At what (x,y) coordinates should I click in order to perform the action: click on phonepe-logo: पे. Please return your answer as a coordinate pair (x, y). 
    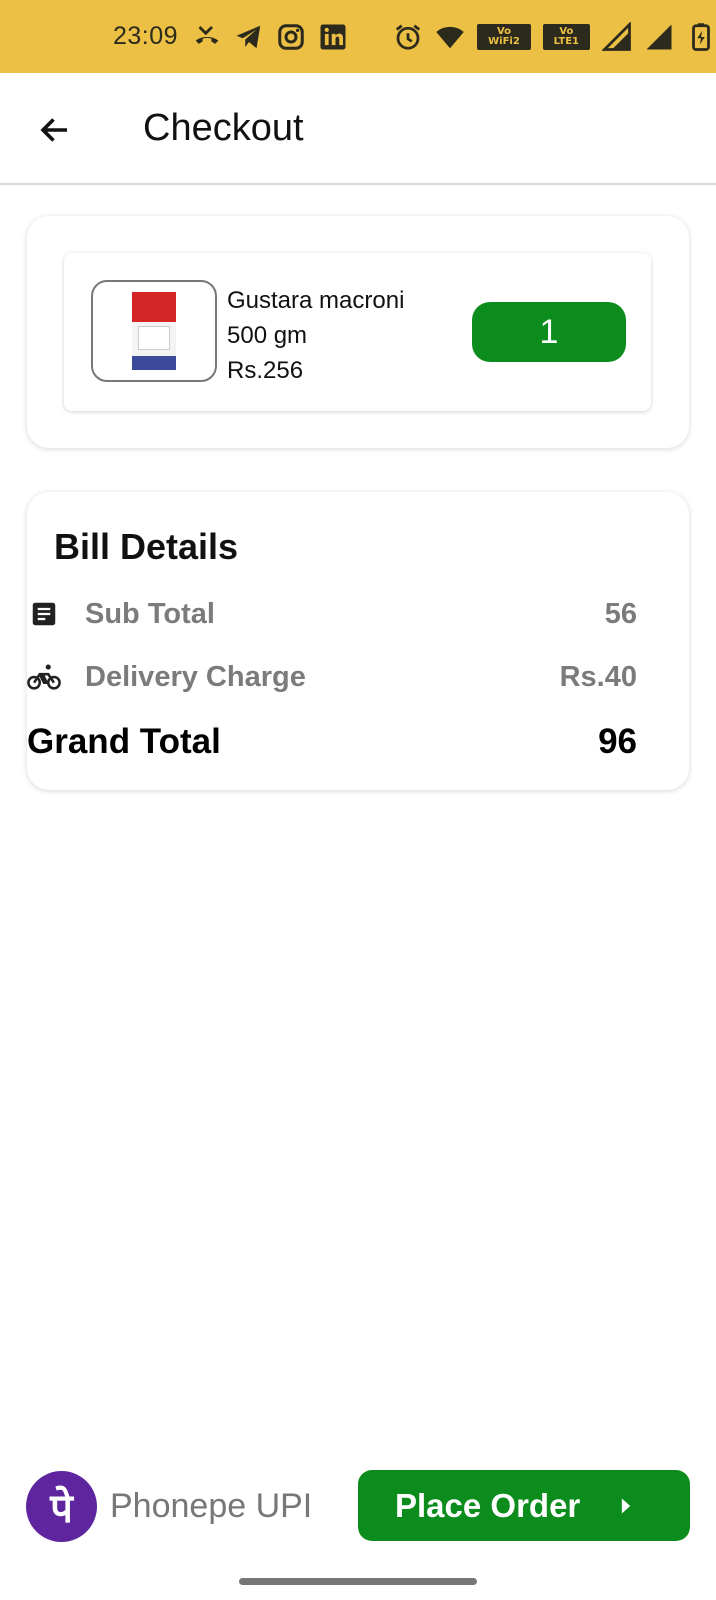
    Looking at the image, I should click on (61, 1506).